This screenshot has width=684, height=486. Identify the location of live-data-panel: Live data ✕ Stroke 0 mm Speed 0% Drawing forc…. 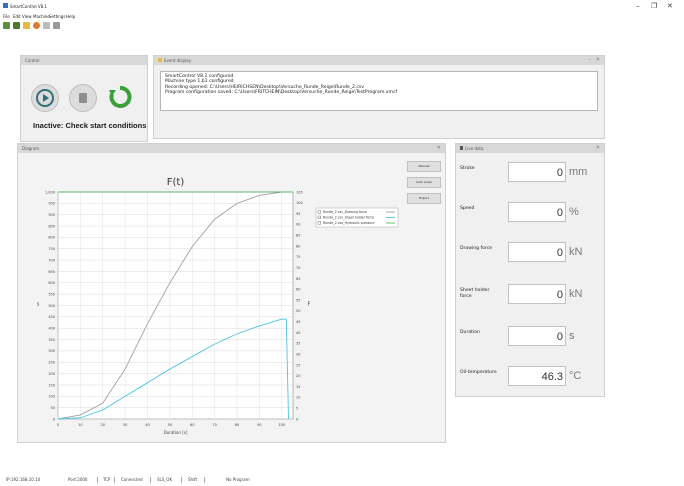
(530, 270).